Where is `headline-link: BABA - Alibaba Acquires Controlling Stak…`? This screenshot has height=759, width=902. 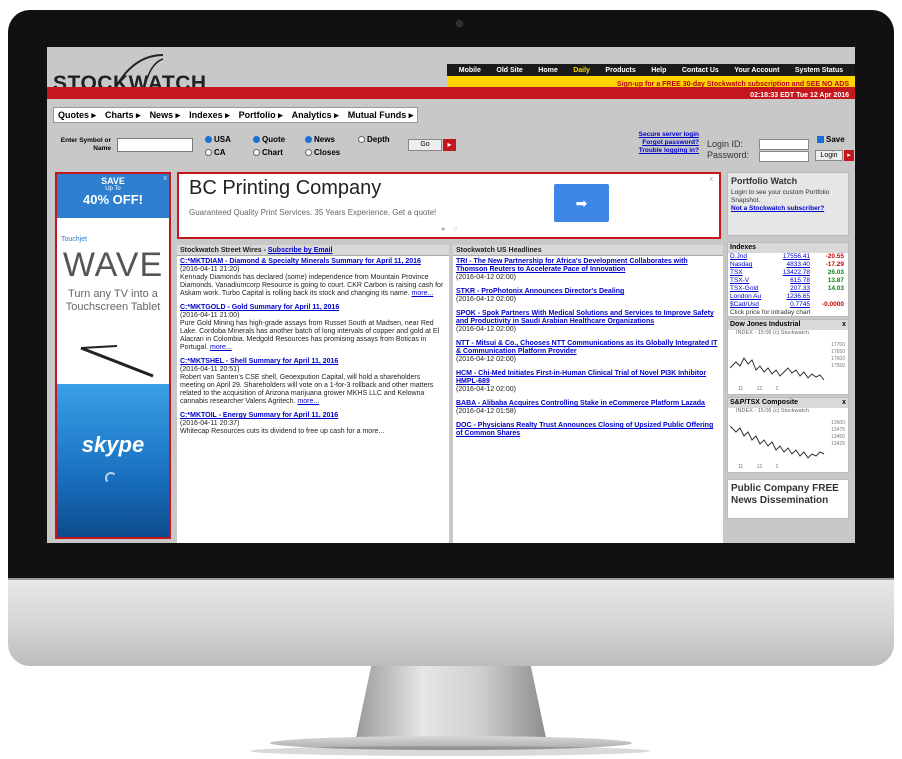
headline-link: BABA - Alibaba Acquires Controlling Stak… is located at coordinates (588, 404).